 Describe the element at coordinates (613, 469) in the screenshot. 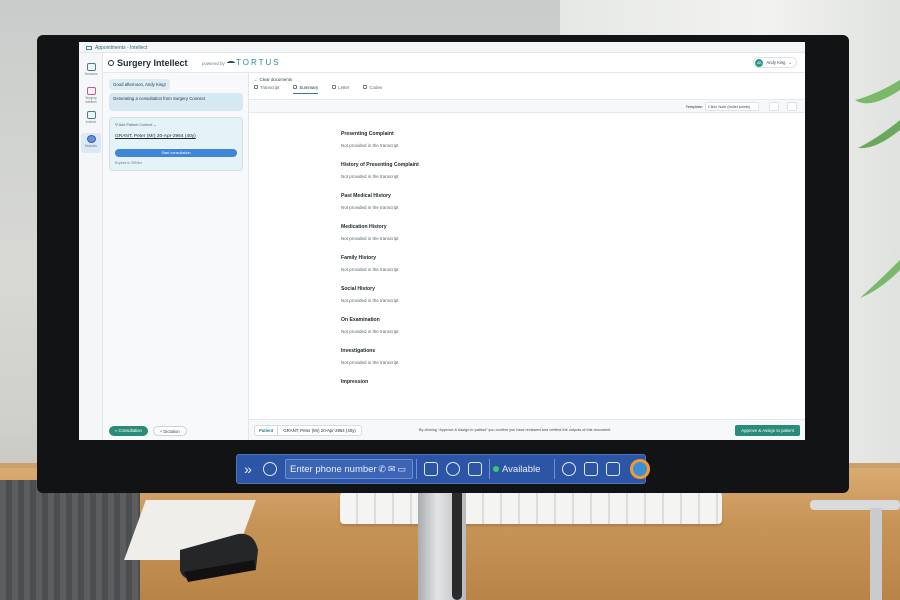

I see `grid-icon` at that location.